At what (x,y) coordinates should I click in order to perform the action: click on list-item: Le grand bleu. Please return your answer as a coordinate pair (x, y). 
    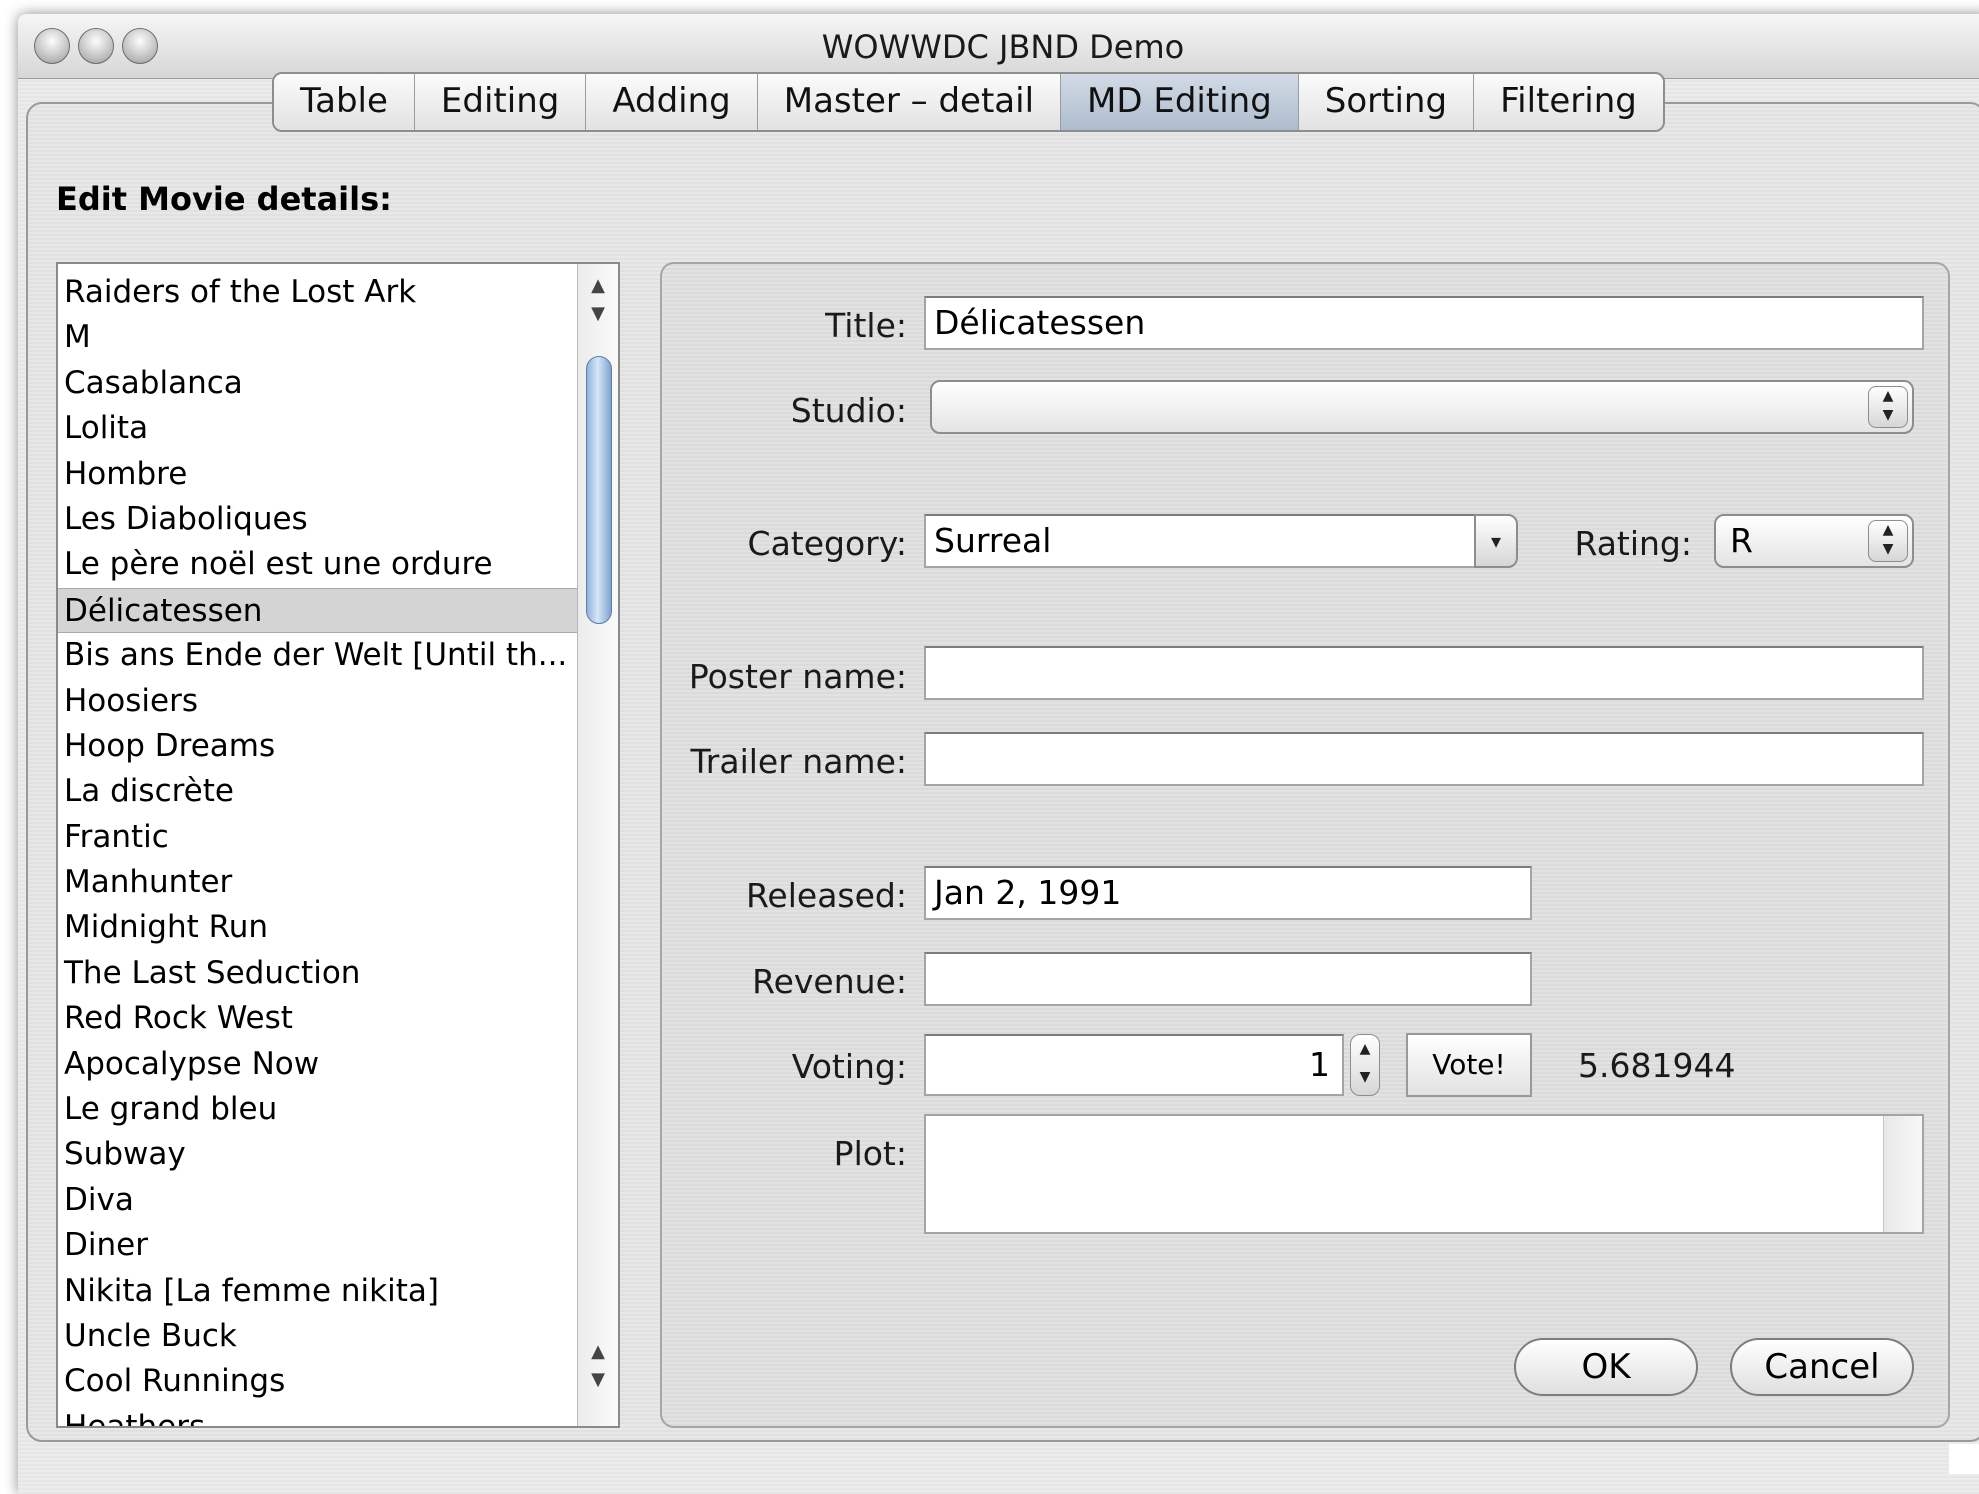
    Looking at the image, I should click on (318, 1109).